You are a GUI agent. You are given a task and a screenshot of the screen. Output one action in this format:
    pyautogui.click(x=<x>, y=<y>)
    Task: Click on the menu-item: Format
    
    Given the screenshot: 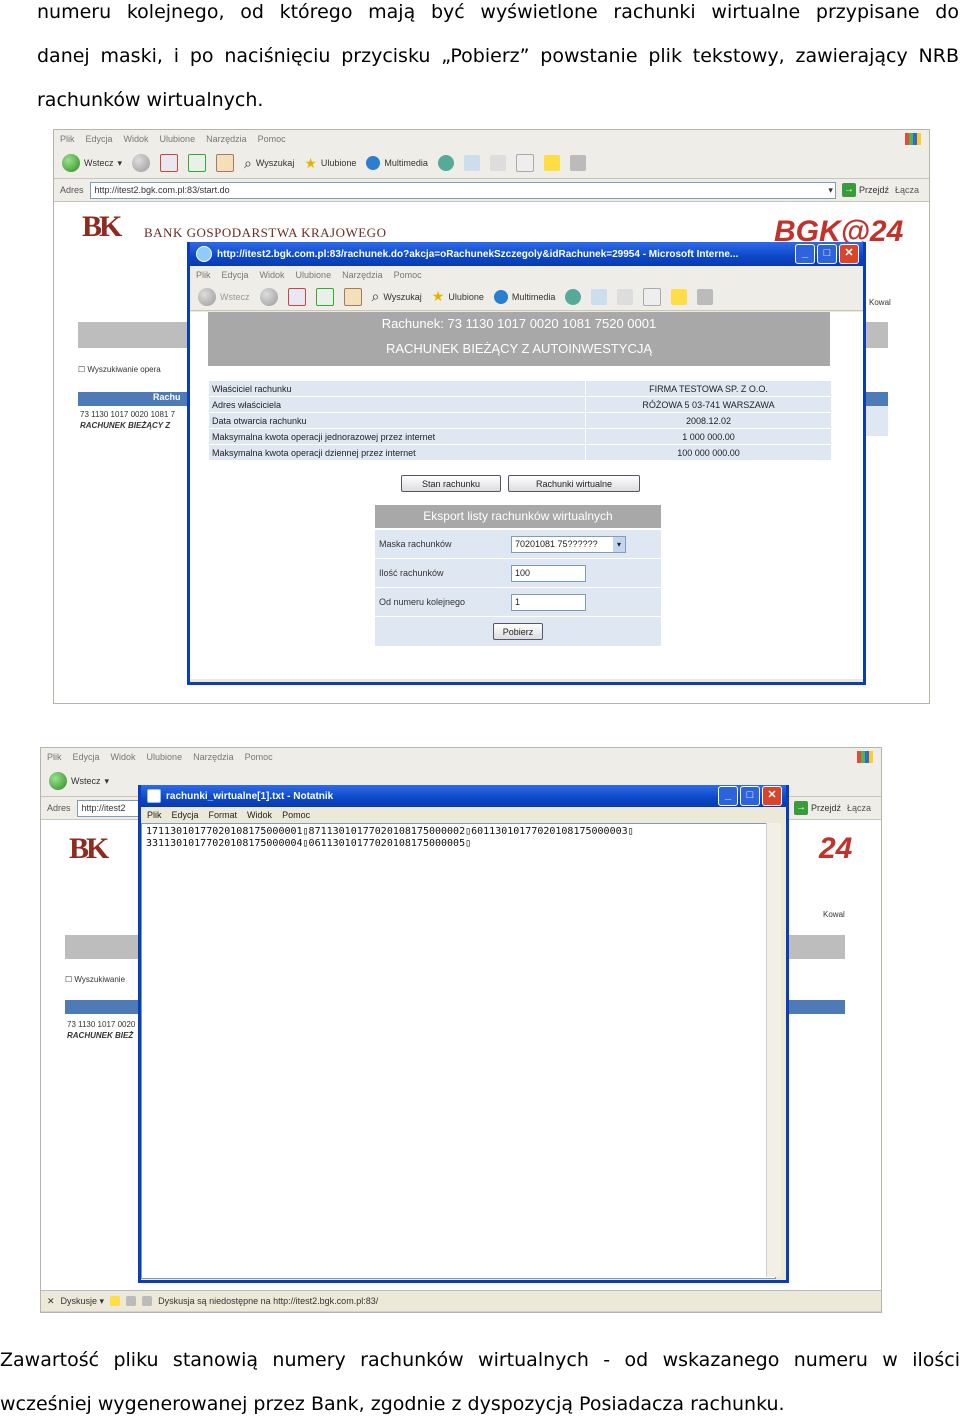 What is the action you would take?
    pyautogui.click(x=223, y=815)
    